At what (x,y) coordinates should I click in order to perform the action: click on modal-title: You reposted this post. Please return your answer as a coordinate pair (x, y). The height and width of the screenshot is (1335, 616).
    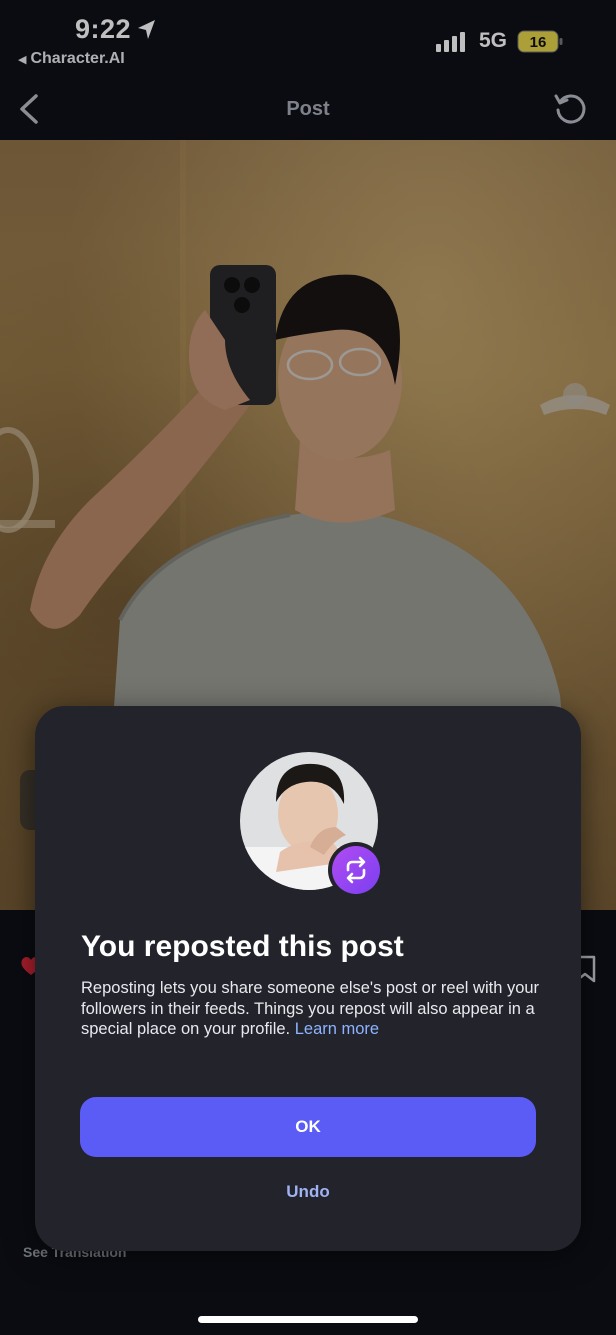
    Looking at the image, I should click on (242, 946).